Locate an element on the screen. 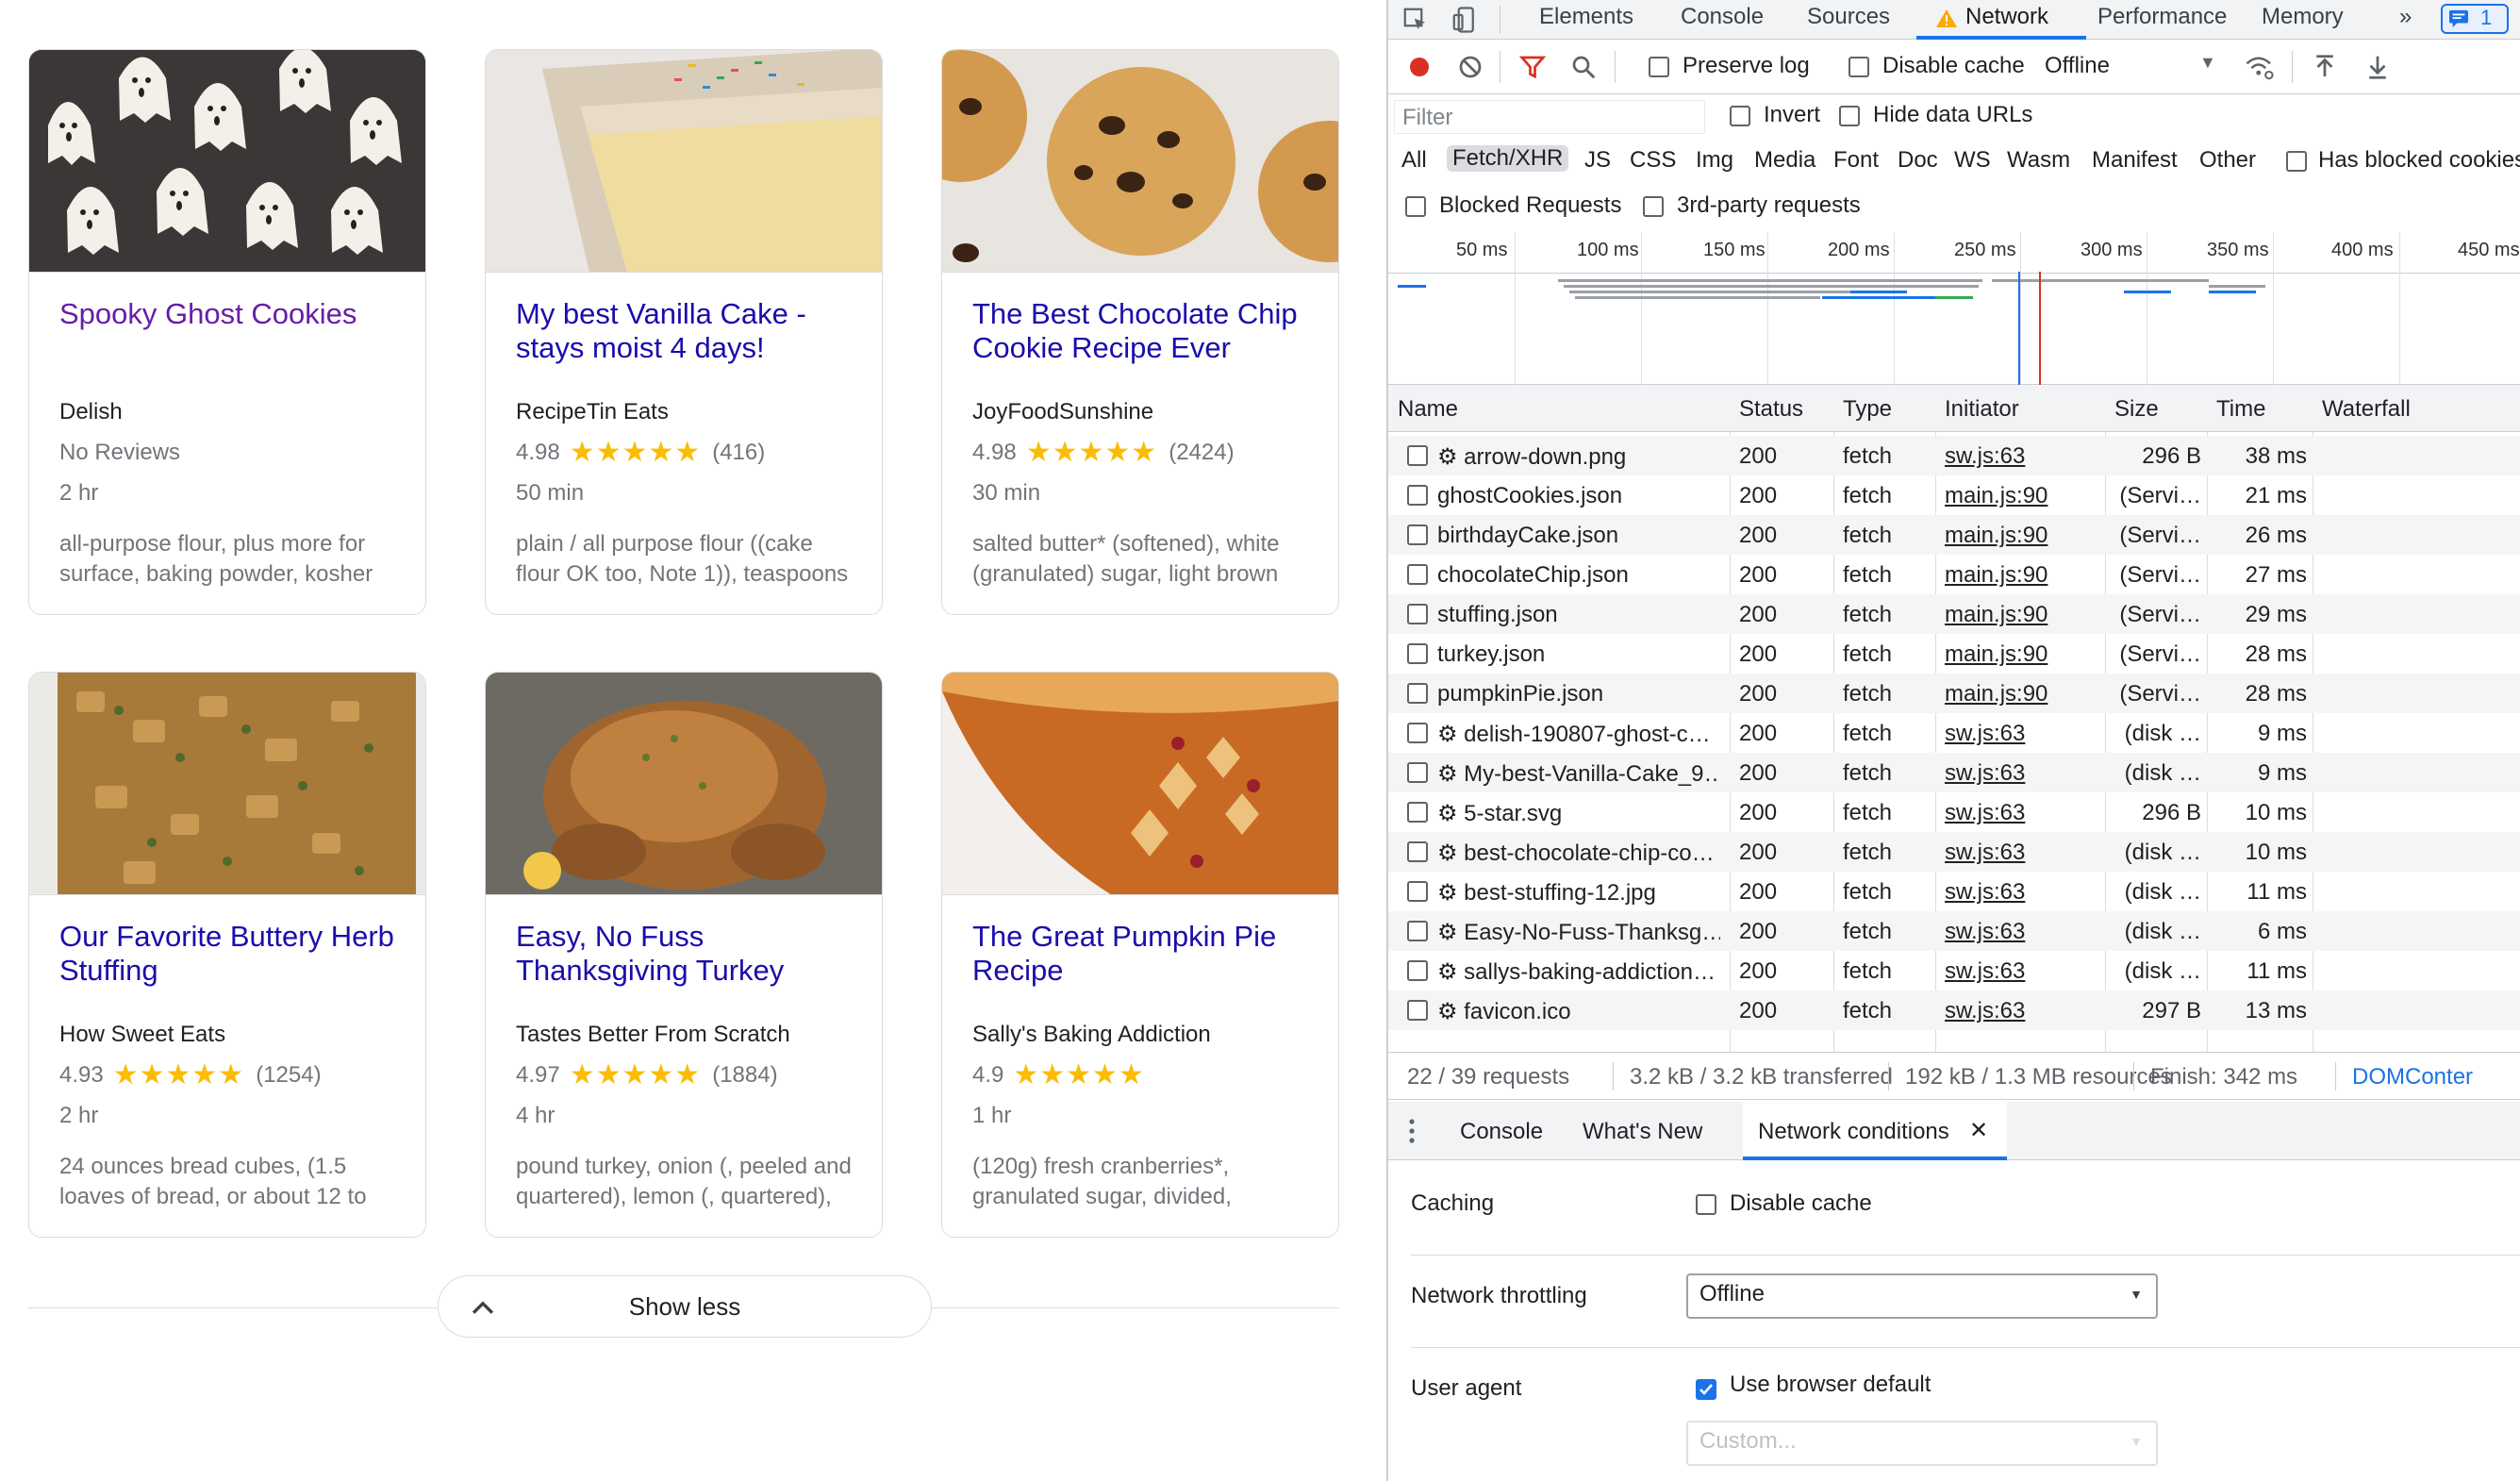 This screenshot has height=1481, width=2520. column-header-type: Type is located at coordinates (1867, 409).